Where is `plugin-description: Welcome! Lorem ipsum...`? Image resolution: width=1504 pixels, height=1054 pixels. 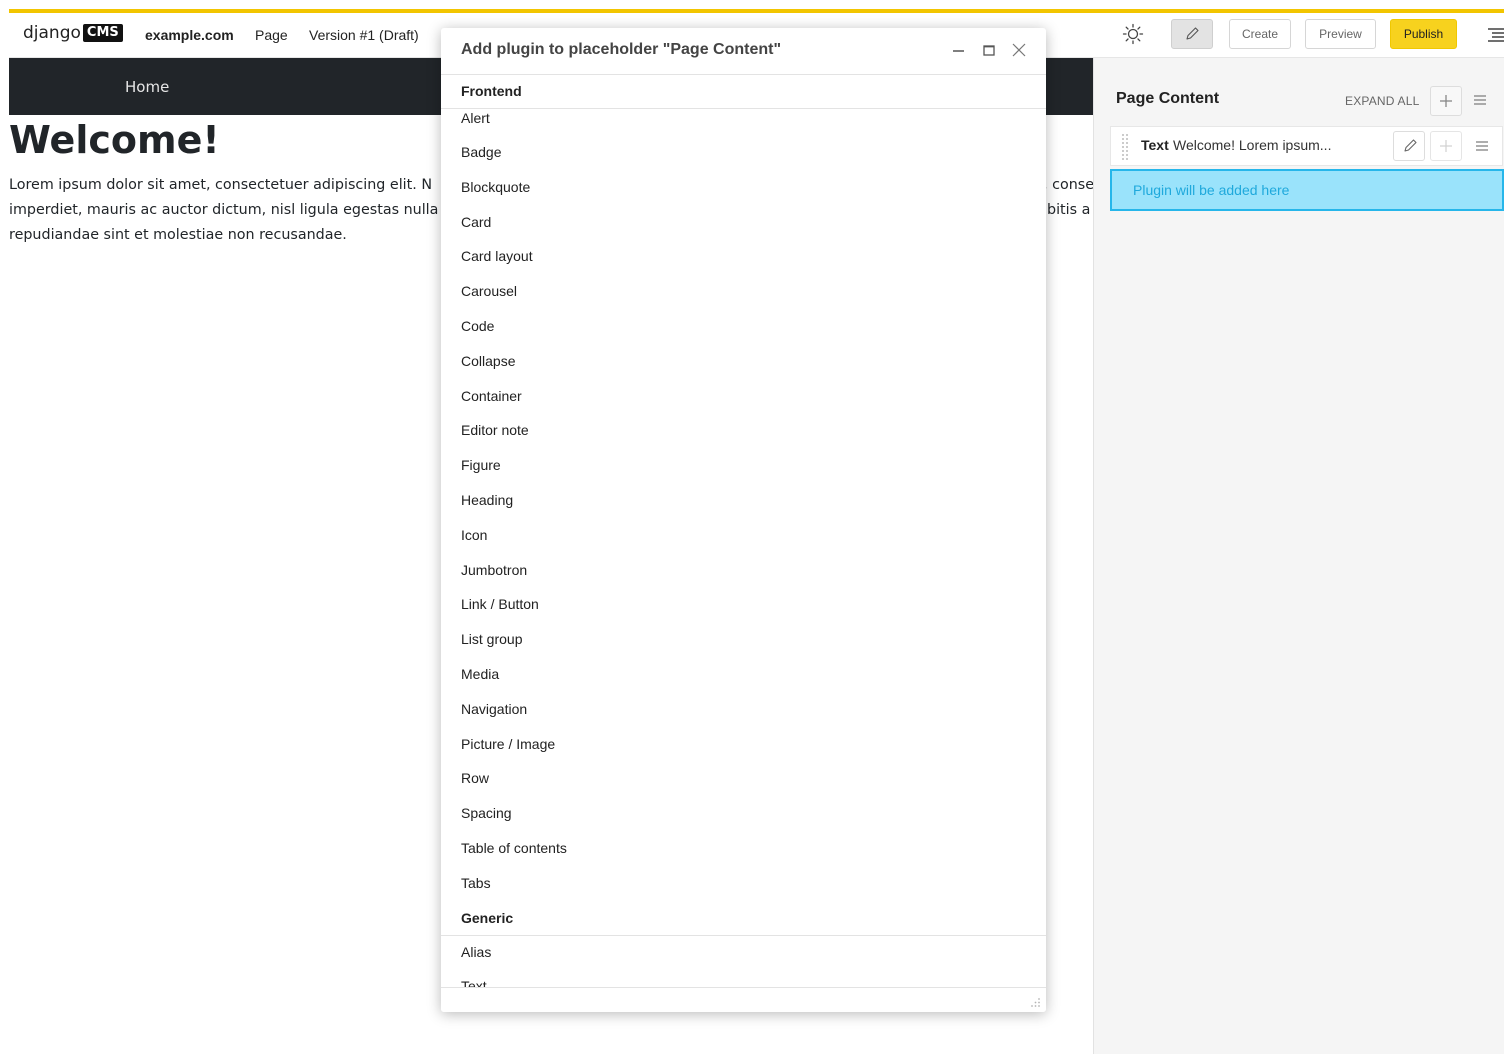
plugin-description: Welcome! Lorem ipsum... is located at coordinates (1252, 145).